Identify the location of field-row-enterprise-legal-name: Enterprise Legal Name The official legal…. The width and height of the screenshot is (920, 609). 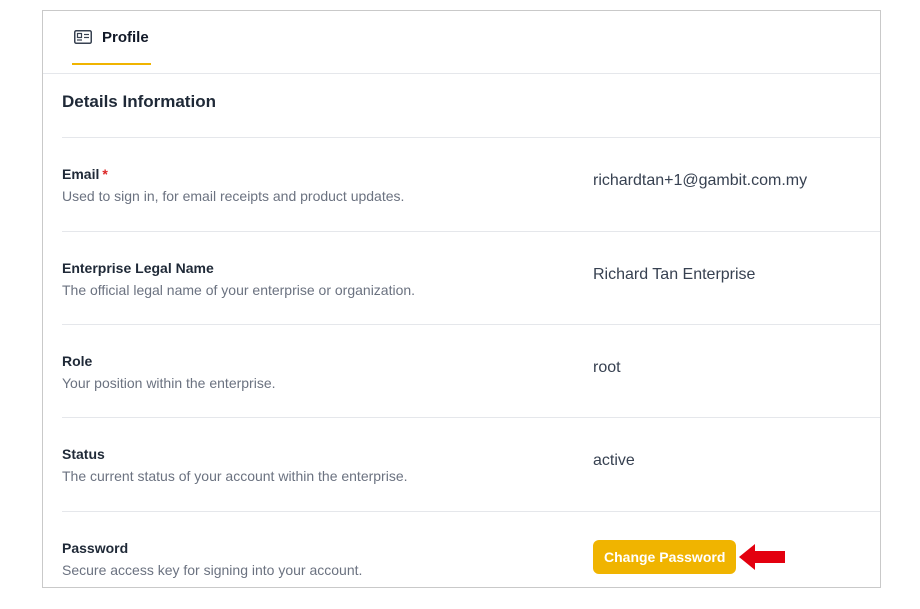
(471, 278).